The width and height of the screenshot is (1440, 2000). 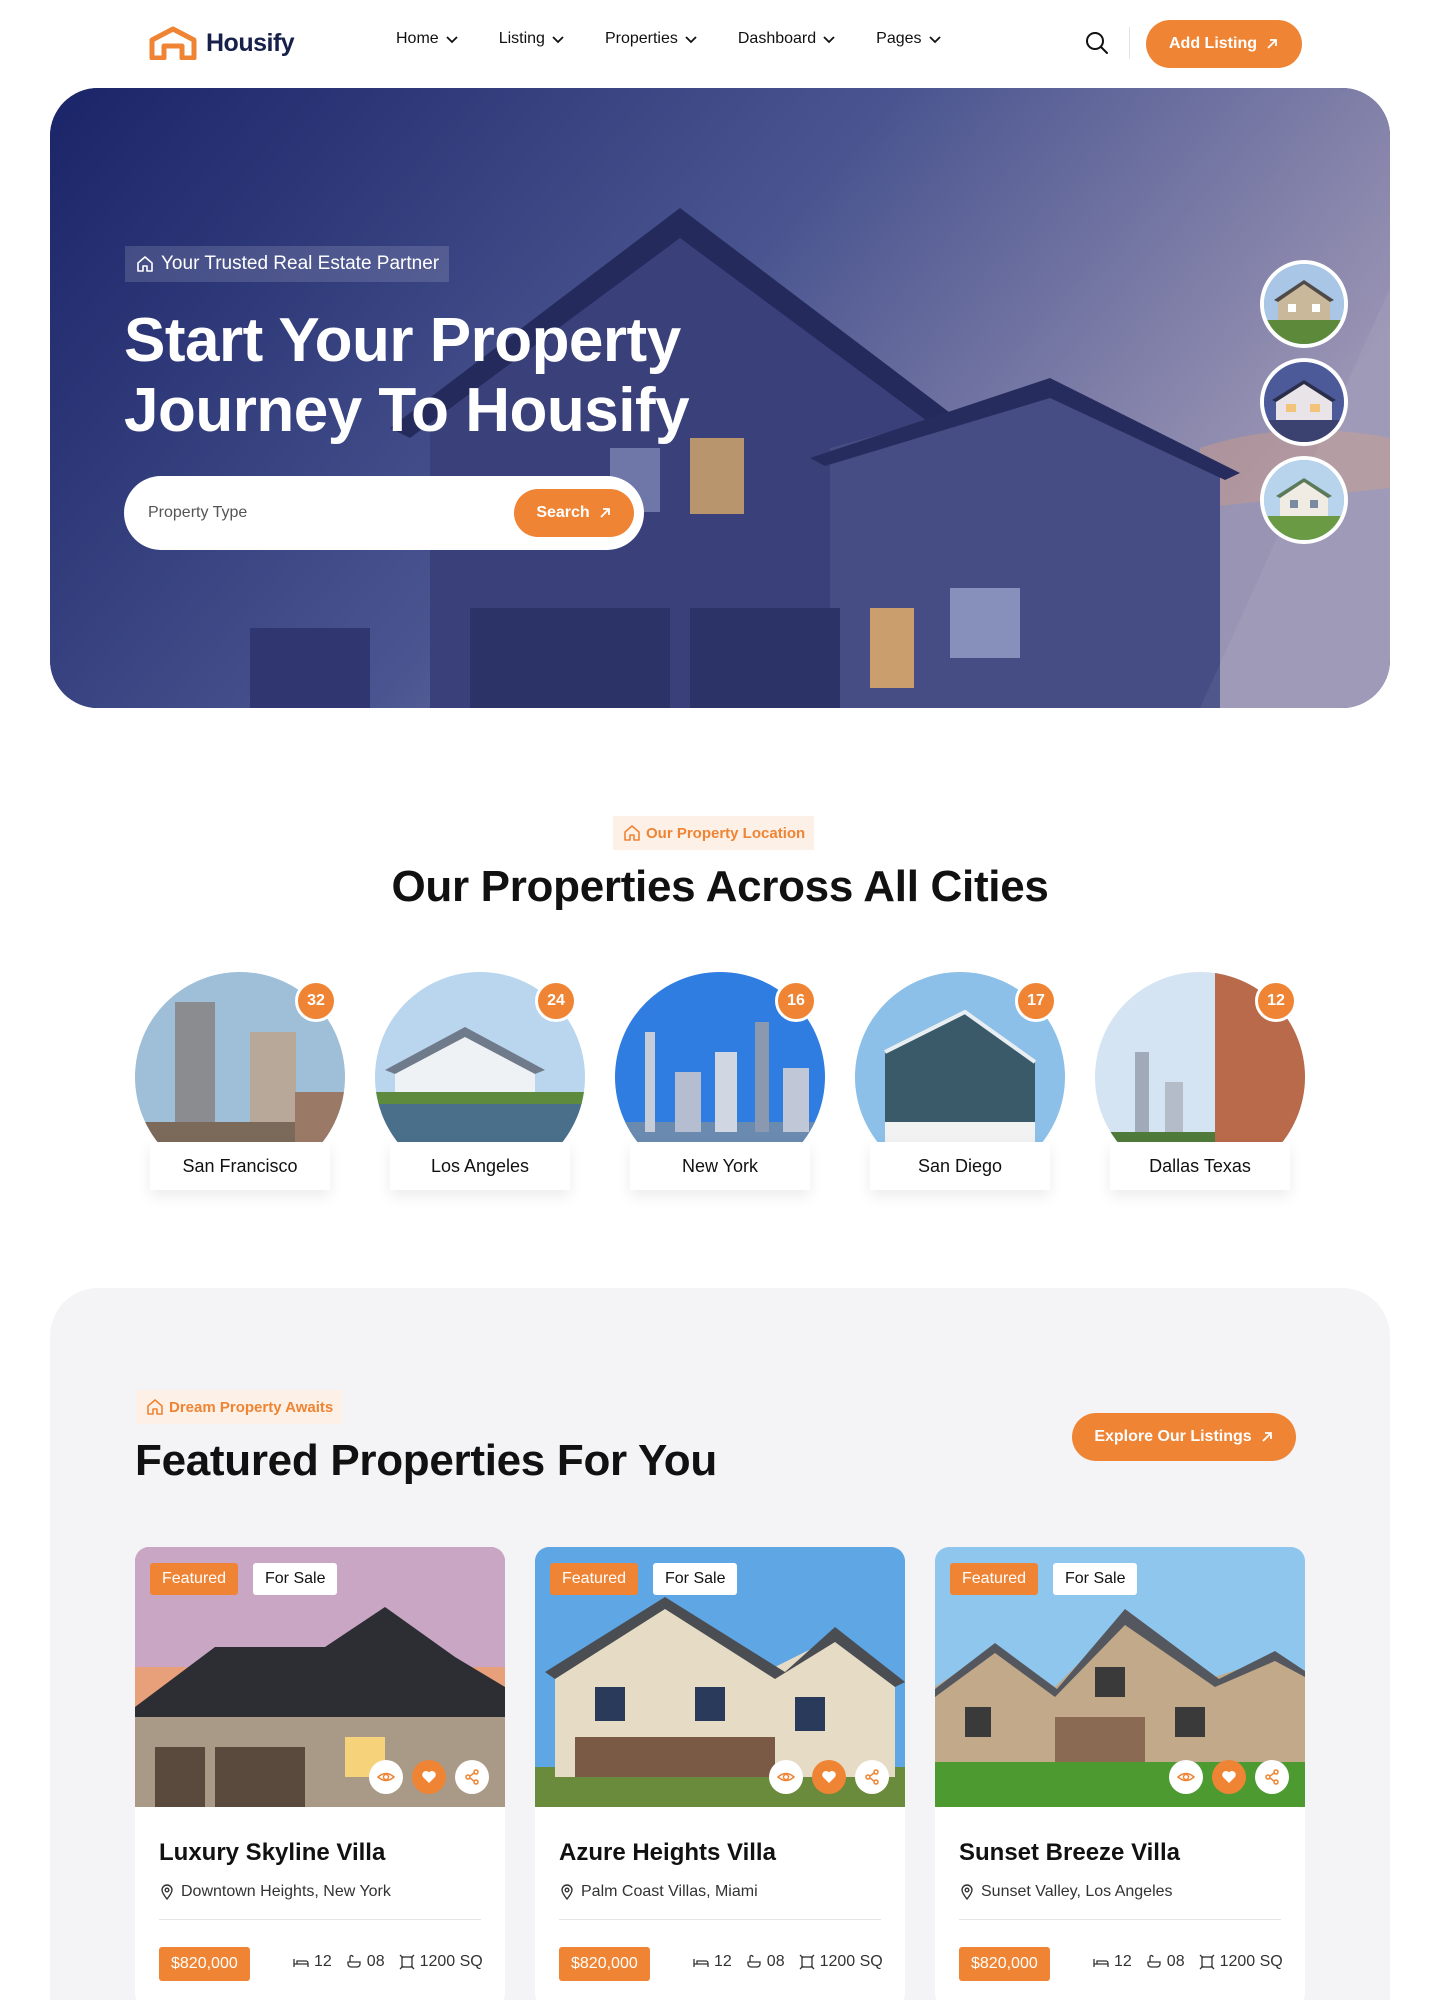 What do you see at coordinates (1200, 1082) in the screenshot?
I see `city-card-dallas-texas: 12 Dallas Texas` at bounding box center [1200, 1082].